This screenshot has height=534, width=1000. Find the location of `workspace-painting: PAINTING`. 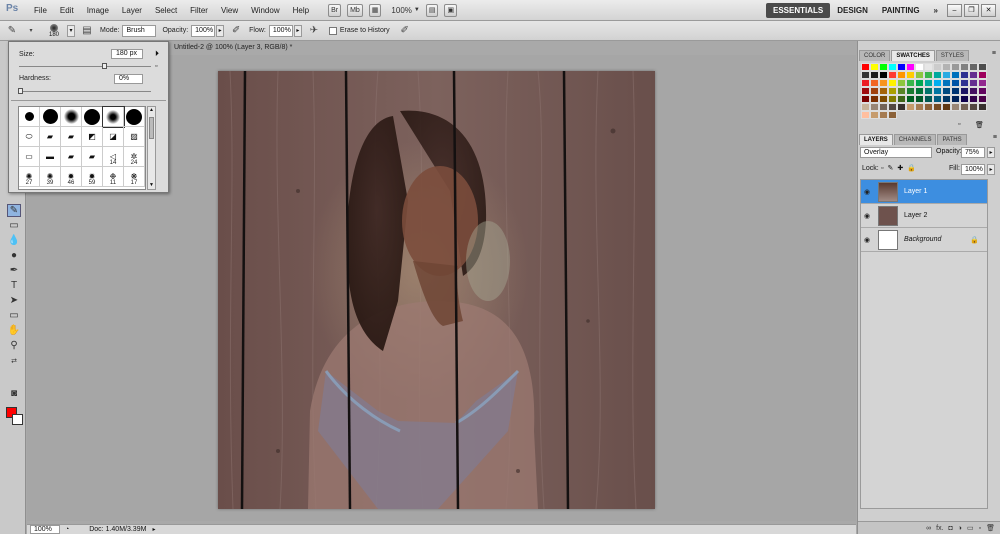

workspace-painting: PAINTING is located at coordinates (901, 10).